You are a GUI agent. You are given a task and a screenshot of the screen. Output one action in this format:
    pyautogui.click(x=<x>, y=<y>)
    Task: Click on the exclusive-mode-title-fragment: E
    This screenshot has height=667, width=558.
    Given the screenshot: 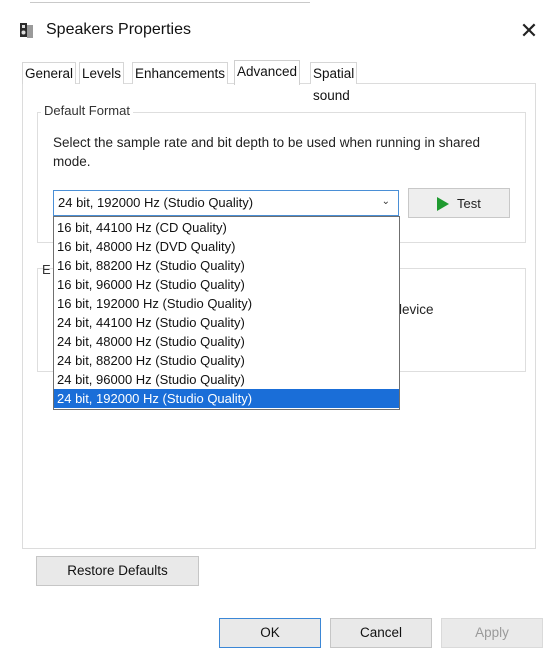 What is the action you would take?
    pyautogui.click(x=46, y=269)
    